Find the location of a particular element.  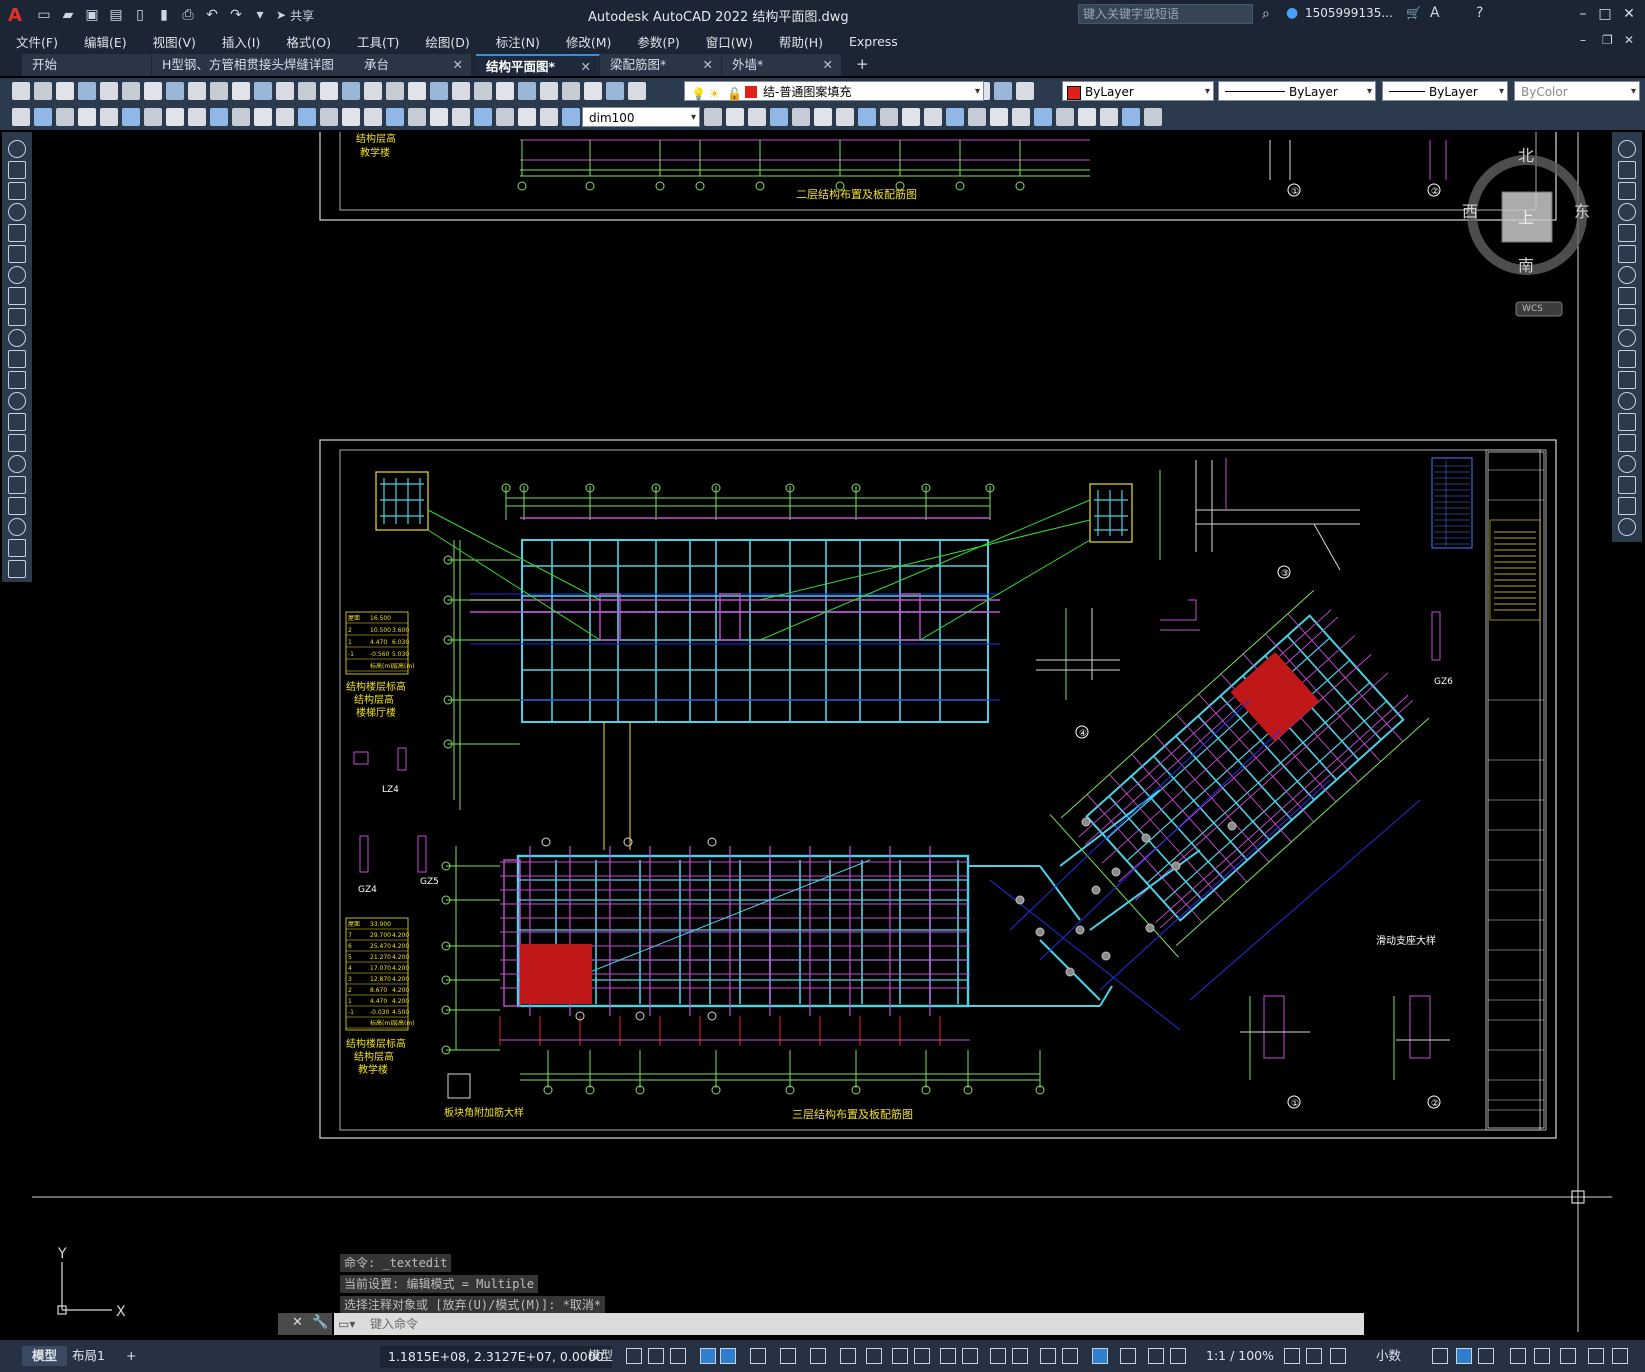

command-input: ▭▾ 键入命令 is located at coordinates (849, 1324).